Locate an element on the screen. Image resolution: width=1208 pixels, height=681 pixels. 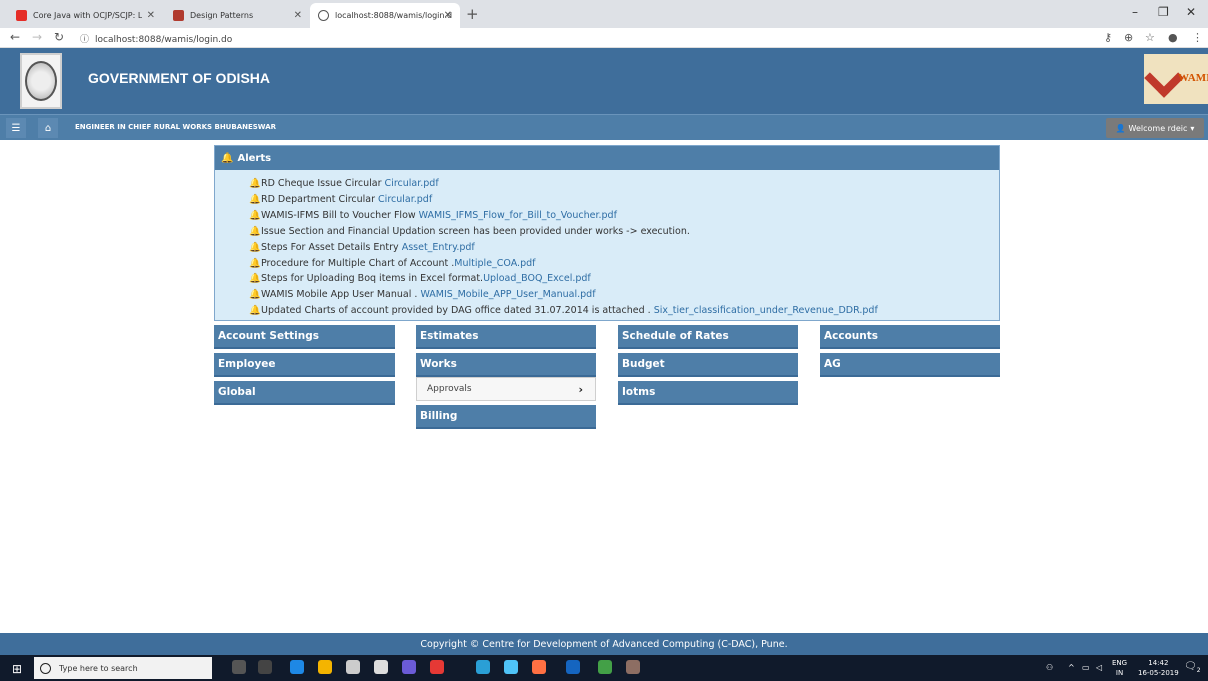
alert-link: Asset_Entry.pdf is located at coordinates (438, 247).